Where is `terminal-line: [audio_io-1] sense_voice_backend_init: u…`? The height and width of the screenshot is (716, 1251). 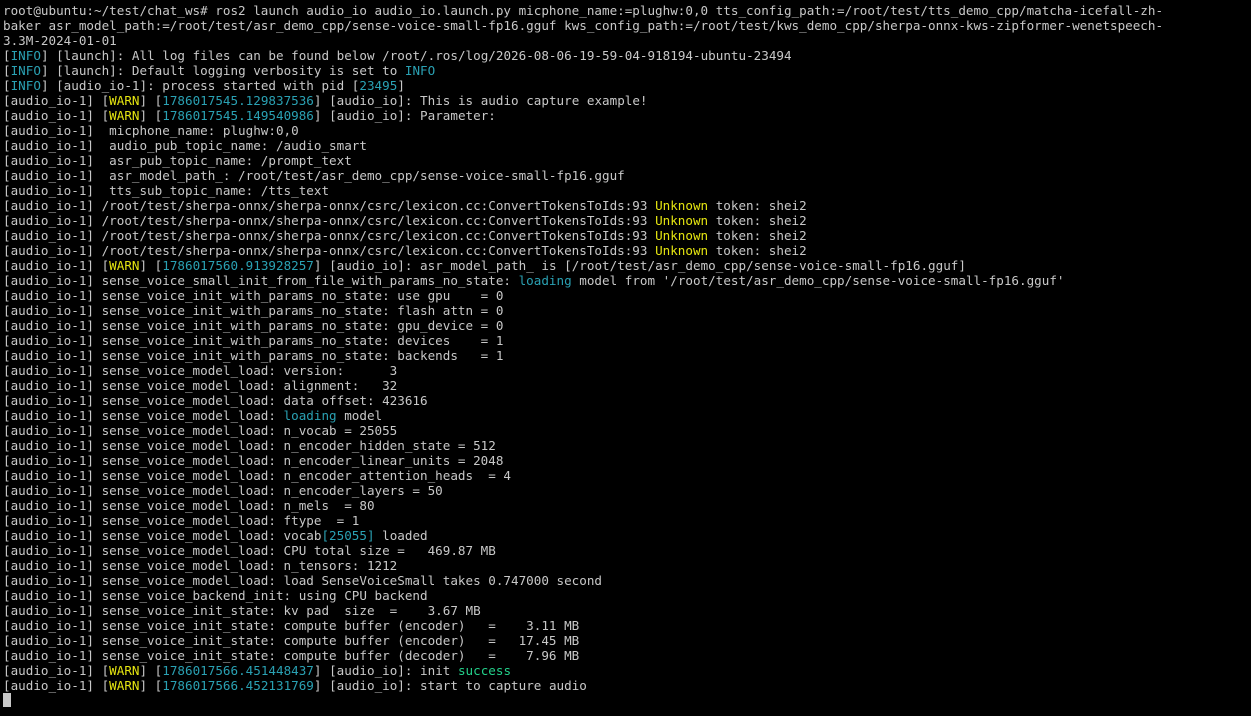
terminal-line: [audio_io-1] sense_voice_backend_init: u… is located at coordinates (627, 595).